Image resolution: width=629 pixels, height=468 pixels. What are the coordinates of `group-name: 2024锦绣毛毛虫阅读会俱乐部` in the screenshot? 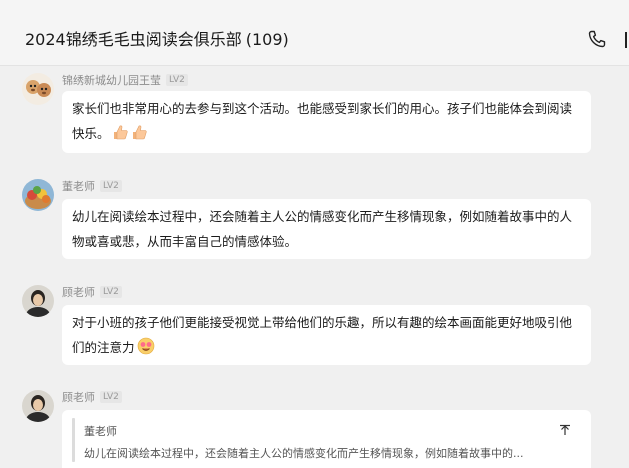 It's located at (133, 39).